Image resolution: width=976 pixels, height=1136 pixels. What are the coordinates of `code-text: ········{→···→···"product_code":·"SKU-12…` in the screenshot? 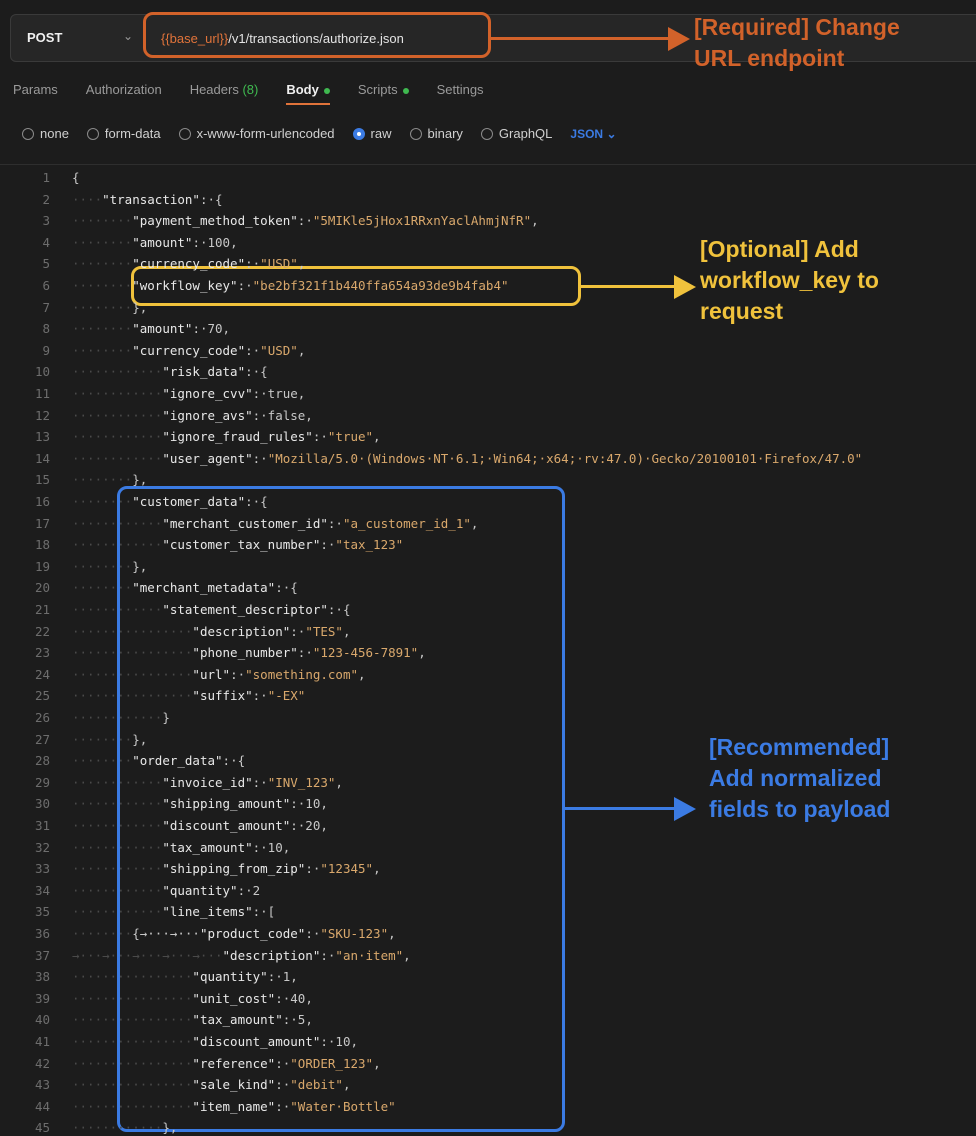 It's located at (234, 933).